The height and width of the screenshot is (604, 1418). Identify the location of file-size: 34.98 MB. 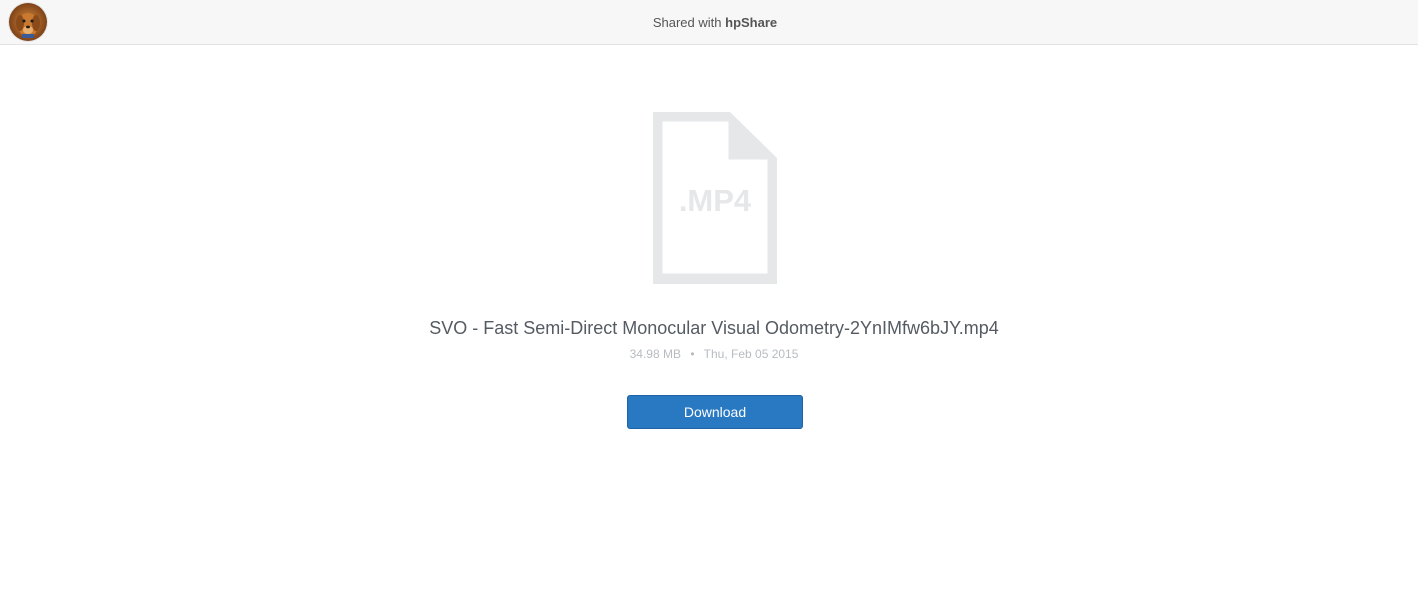
(655, 354).